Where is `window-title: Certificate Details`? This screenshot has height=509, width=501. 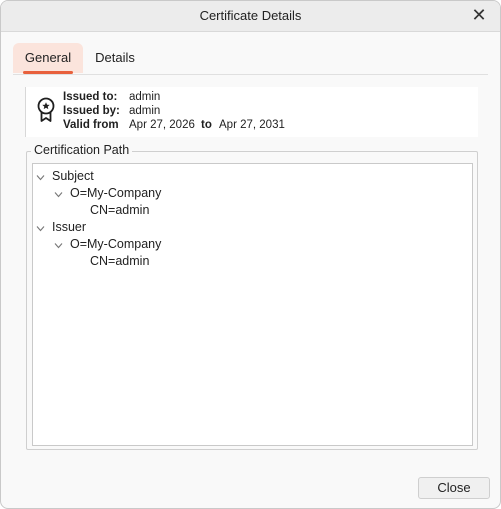 window-title: Certificate Details is located at coordinates (250, 15).